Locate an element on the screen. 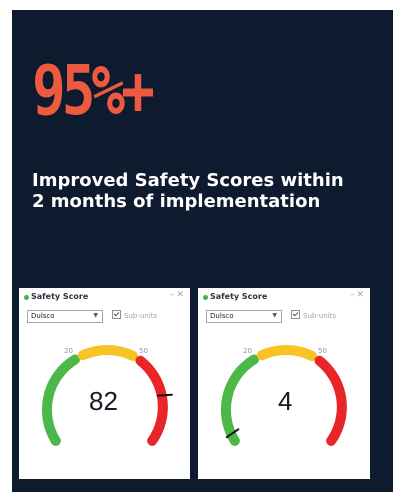 The image size is (393, 492). description-line-2: 2 months of implementation is located at coordinates (176, 201).